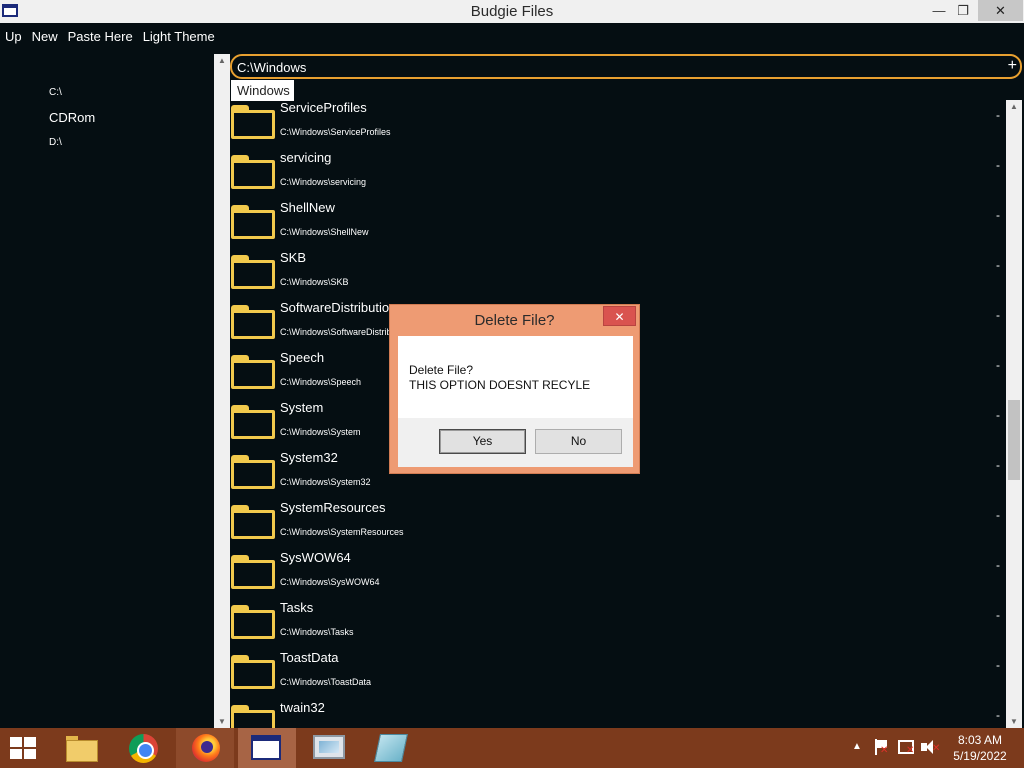 The width and height of the screenshot is (1024, 768). Describe the element at coordinates (980, 740) in the screenshot. I see `clock-time: 8:03 AM` at that location.